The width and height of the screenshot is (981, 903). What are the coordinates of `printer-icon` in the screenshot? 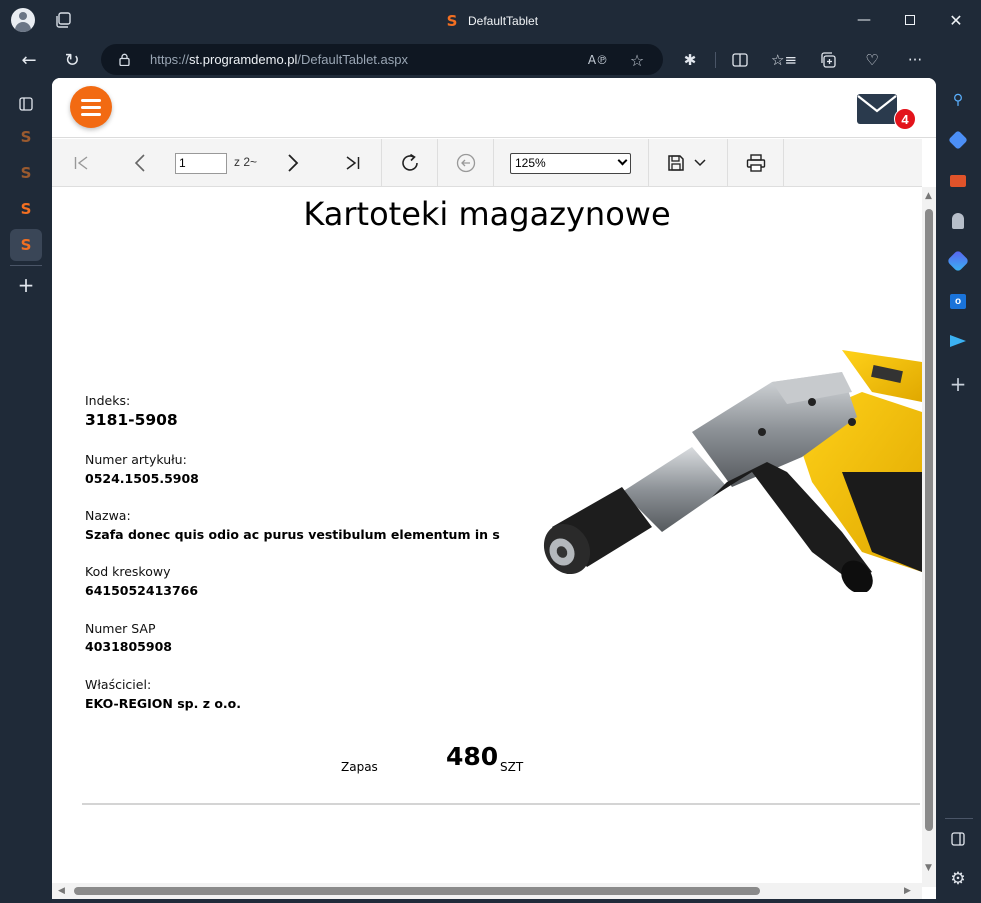 It's located at (756, 163).